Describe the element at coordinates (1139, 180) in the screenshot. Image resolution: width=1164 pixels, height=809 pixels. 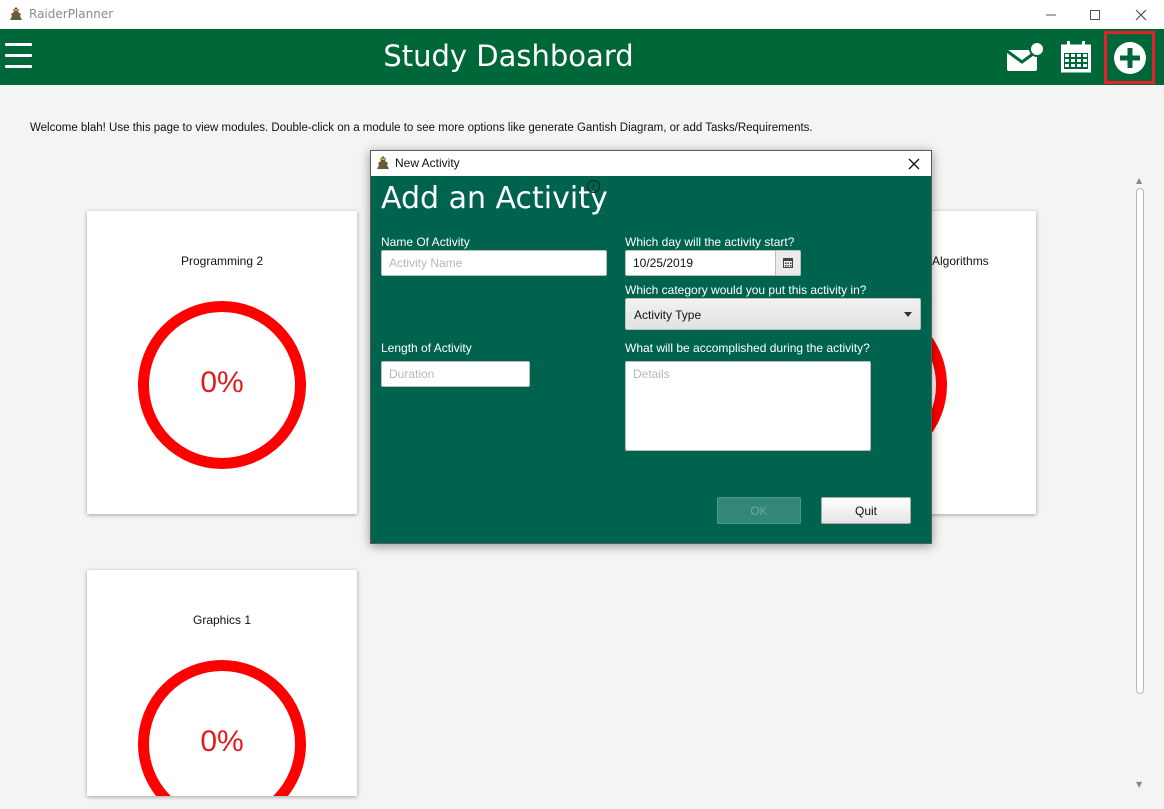
I see `scroll-up-icon: ▲` at that location.